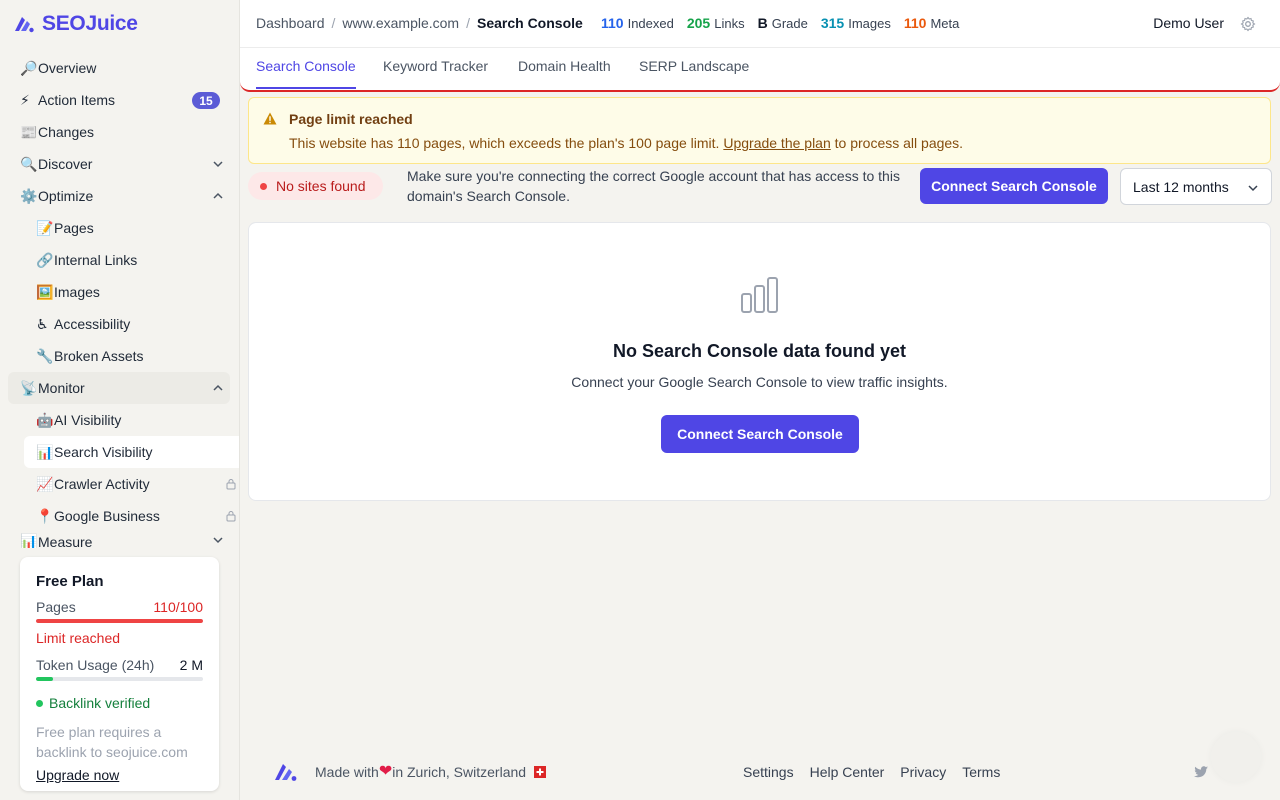 The width and height of the screenshot is (1280, 800). I want to click on sidebar-item-ai-visibility: 🤖 AI Visibility, so click(123, 420).